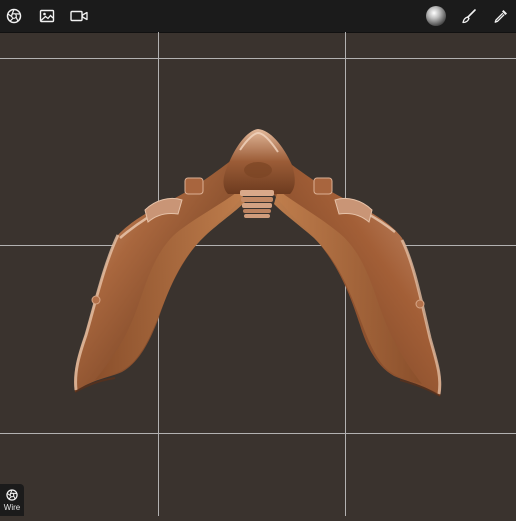 This screenshot has width=516, height=521. Describe the element at coordinates (257, 204) in the screenshot. I see `helmet-center-steps` at that location.